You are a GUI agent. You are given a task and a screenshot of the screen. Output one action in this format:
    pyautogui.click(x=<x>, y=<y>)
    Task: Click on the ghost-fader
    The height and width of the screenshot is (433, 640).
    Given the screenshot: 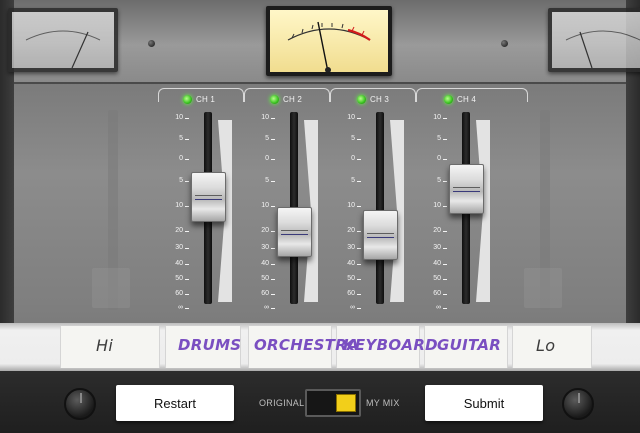 What is the action you would take?
    pyautogui.click(x=543, y=288)
    